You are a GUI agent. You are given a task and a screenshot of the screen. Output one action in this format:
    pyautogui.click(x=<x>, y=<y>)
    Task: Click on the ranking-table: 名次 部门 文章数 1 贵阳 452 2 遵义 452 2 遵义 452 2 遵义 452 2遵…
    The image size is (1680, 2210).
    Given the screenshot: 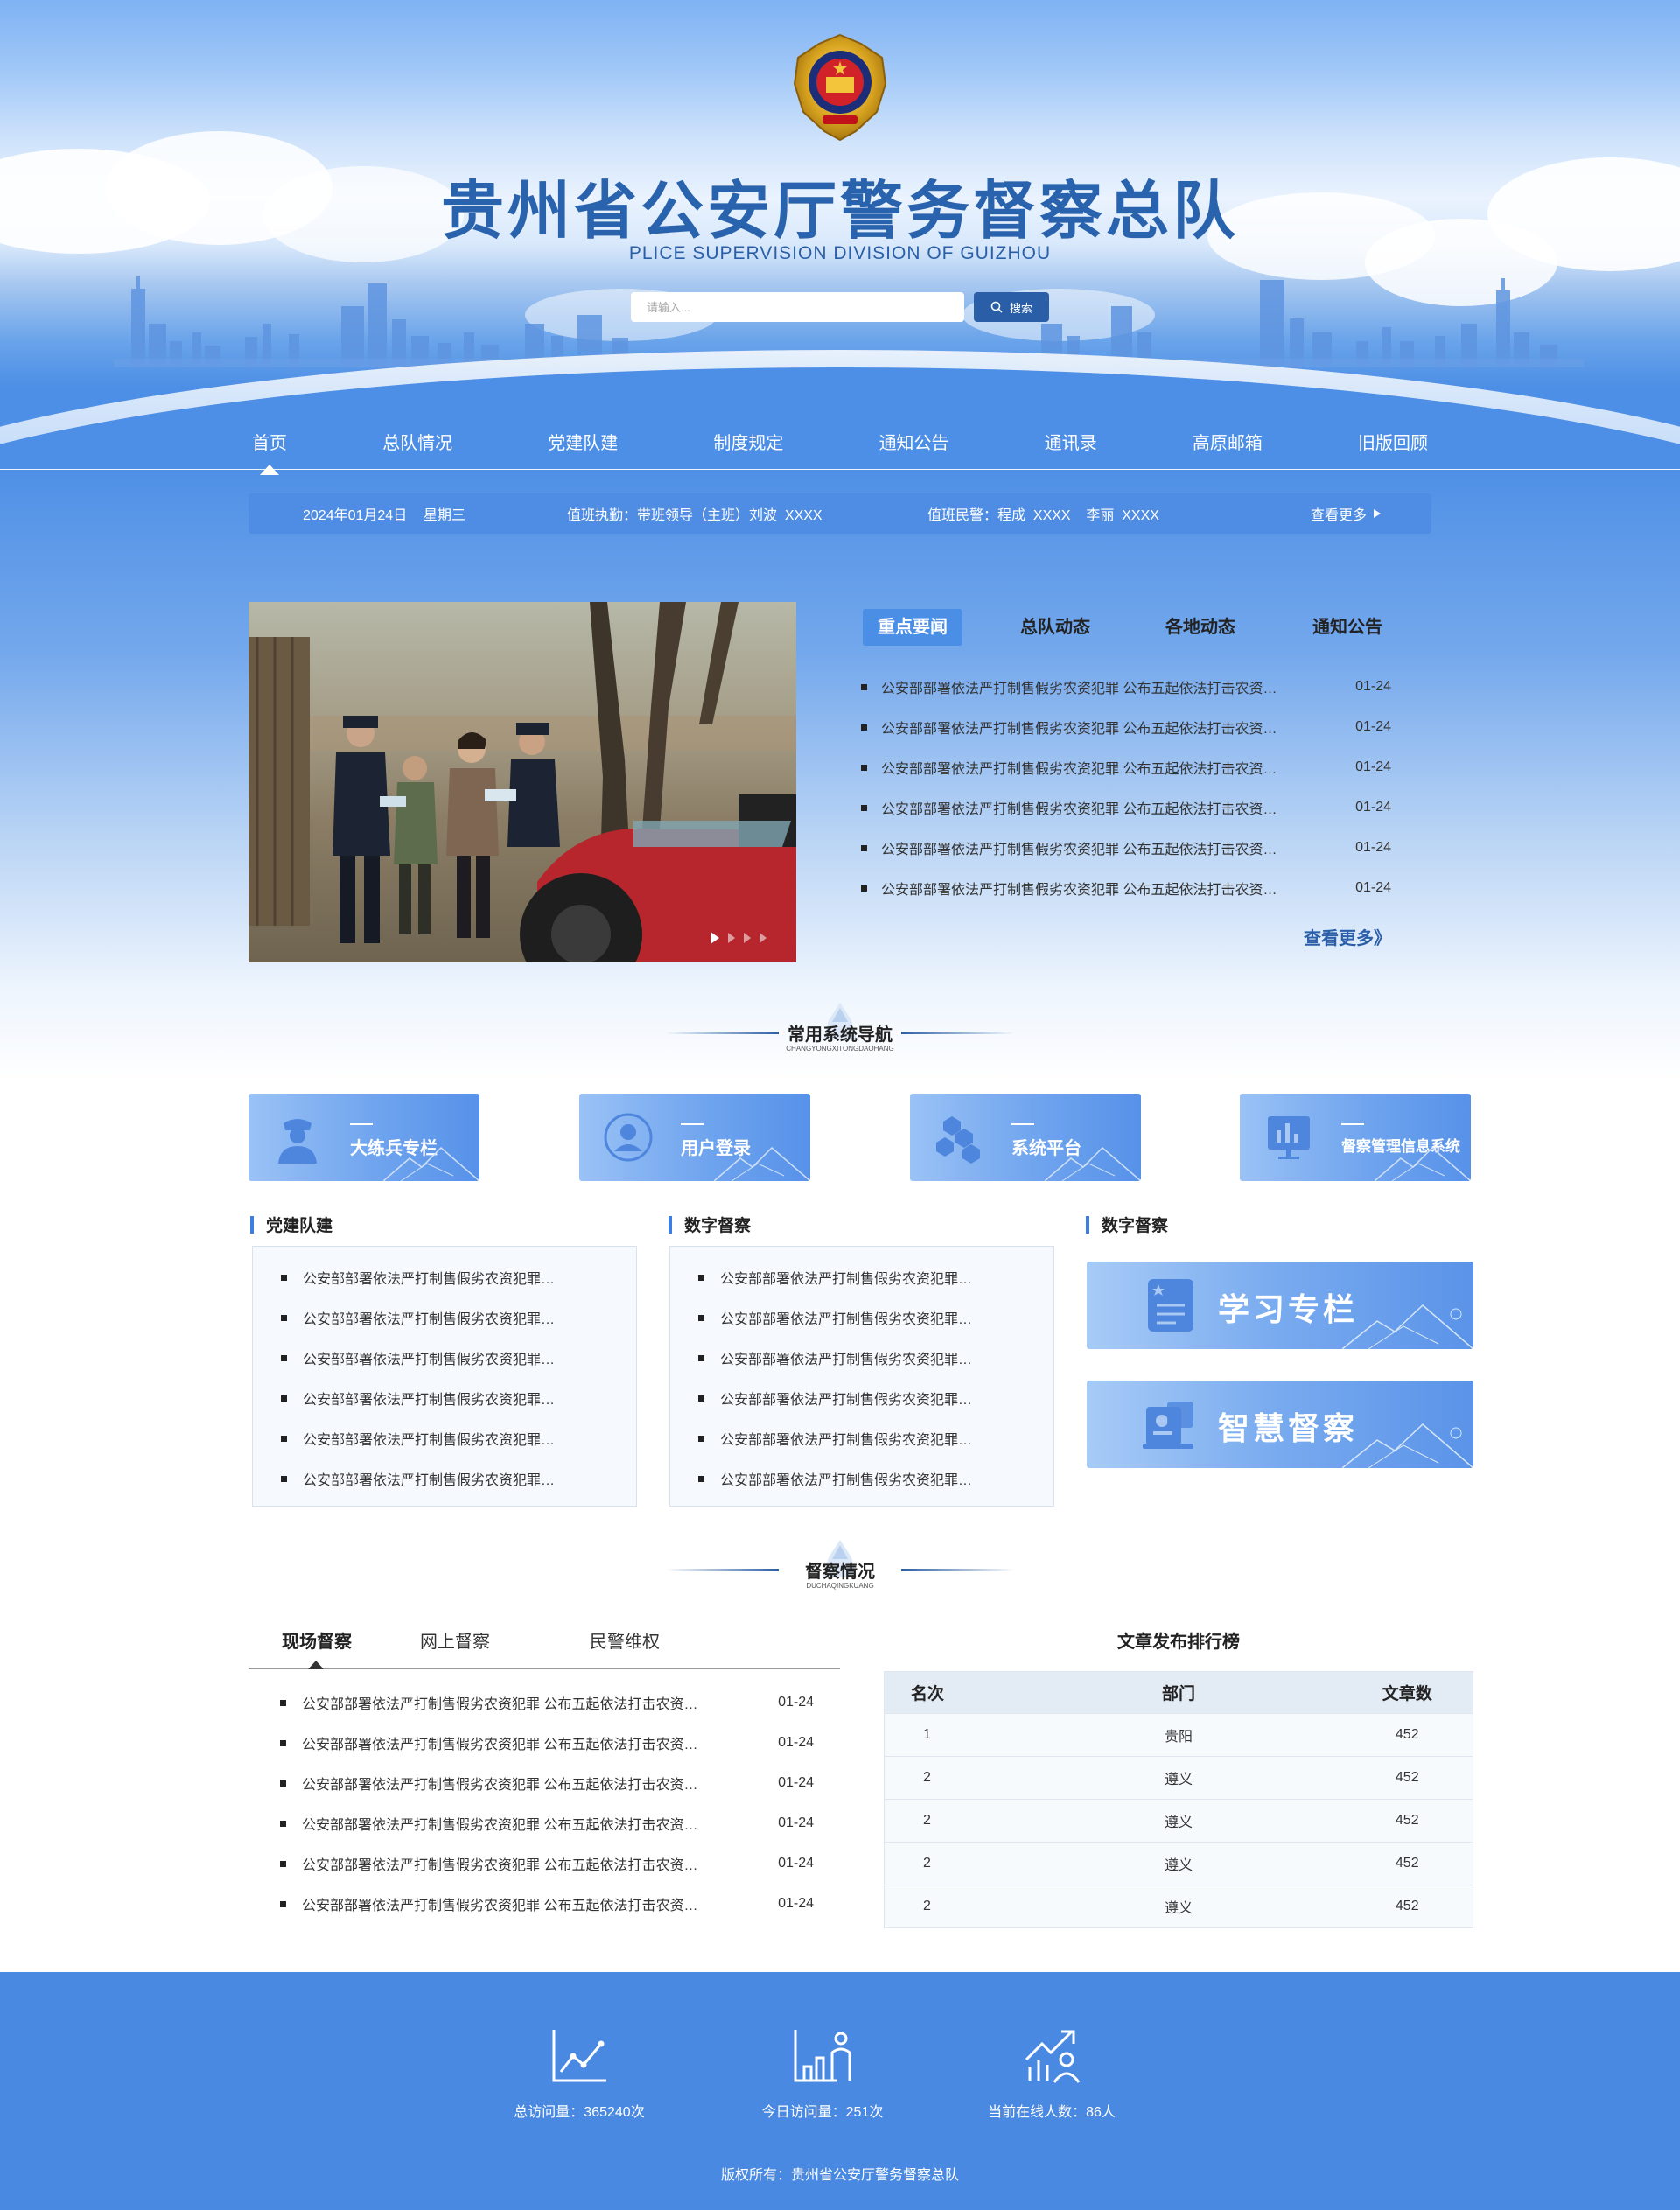 What is the action you would take?
    pyautogui.click(x=1179, y=1799)
    